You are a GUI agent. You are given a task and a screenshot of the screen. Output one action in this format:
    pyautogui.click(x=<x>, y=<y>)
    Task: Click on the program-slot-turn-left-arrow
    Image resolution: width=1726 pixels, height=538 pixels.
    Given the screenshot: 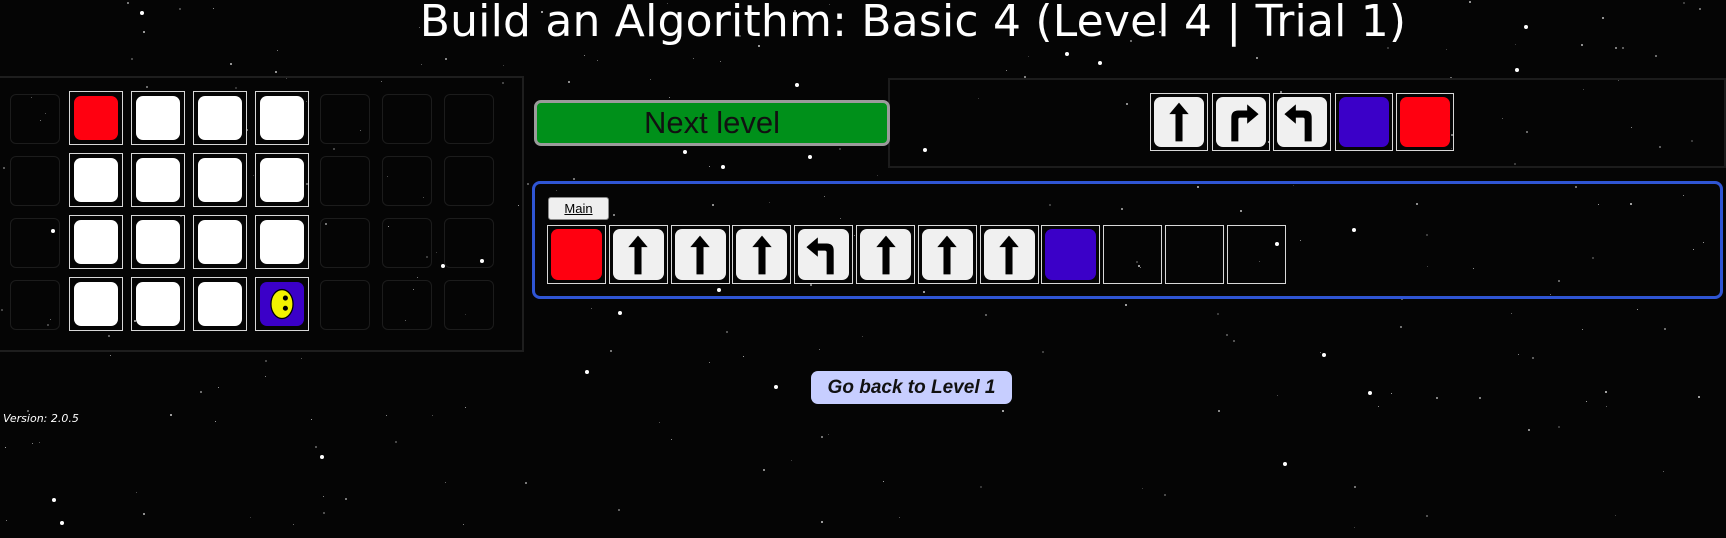 What is the action you would take?
    pyautogui.click(x=824, y=254)
    